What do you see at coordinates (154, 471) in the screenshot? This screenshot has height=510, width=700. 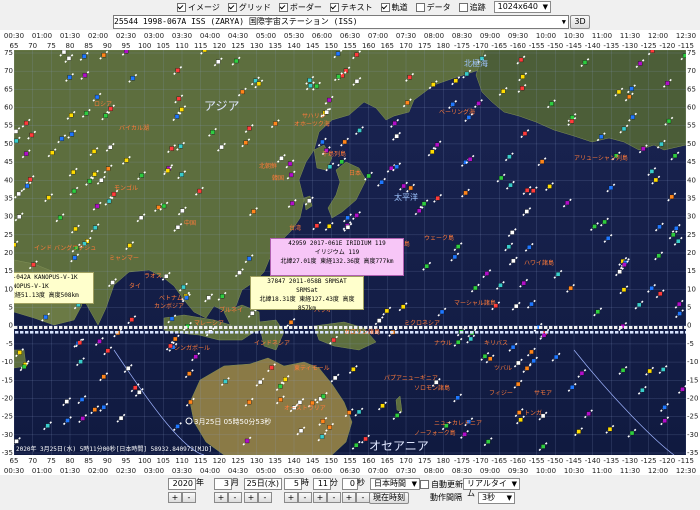 I see `time-tick-label: 03:00` at bounding box center [154, 471].